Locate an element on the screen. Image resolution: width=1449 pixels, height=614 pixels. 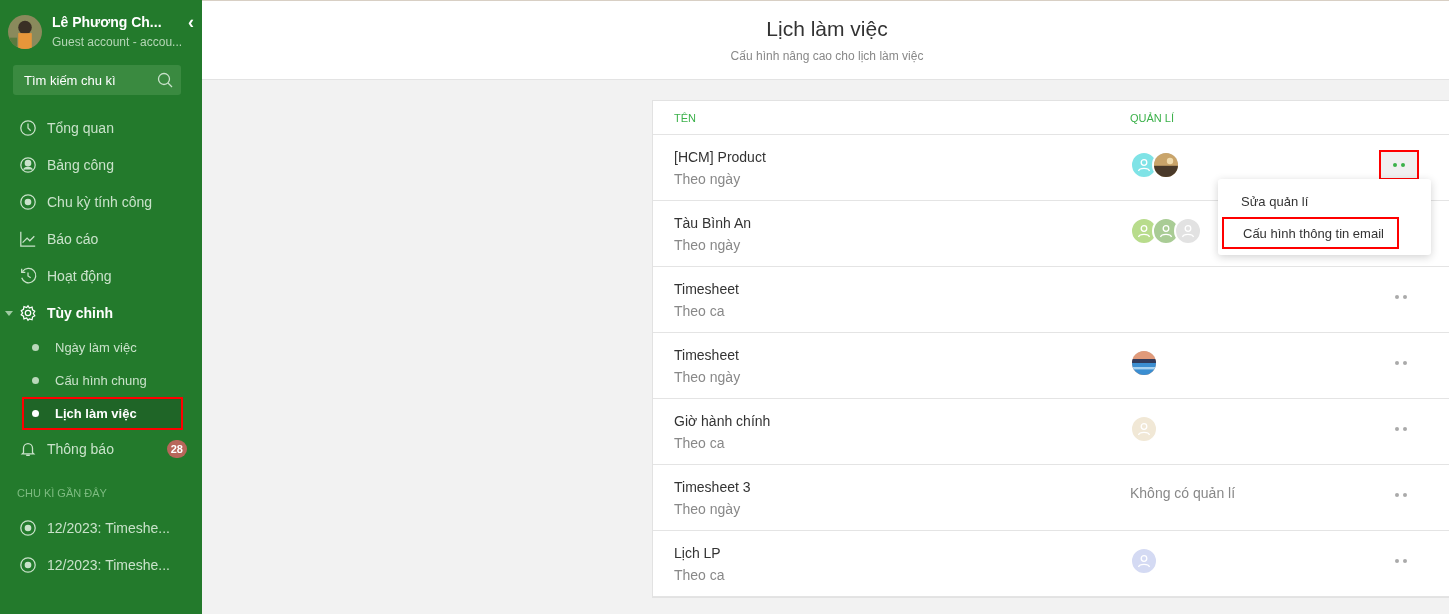
count-badge: 28 is located at coordinates (176, 448).